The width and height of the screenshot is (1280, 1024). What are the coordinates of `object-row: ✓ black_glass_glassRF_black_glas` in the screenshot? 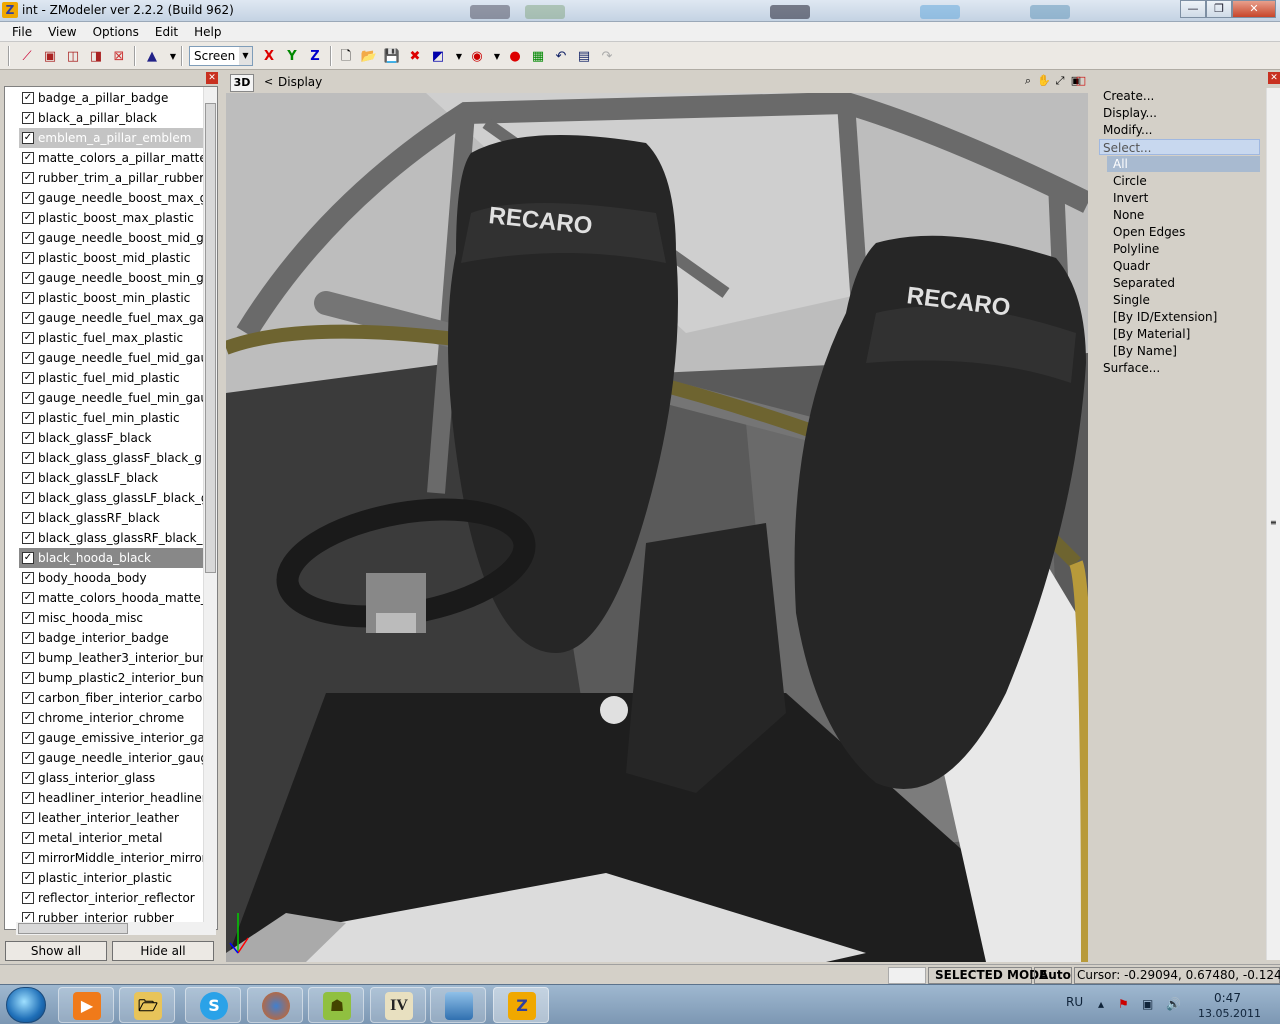 It's located at (111, 538).